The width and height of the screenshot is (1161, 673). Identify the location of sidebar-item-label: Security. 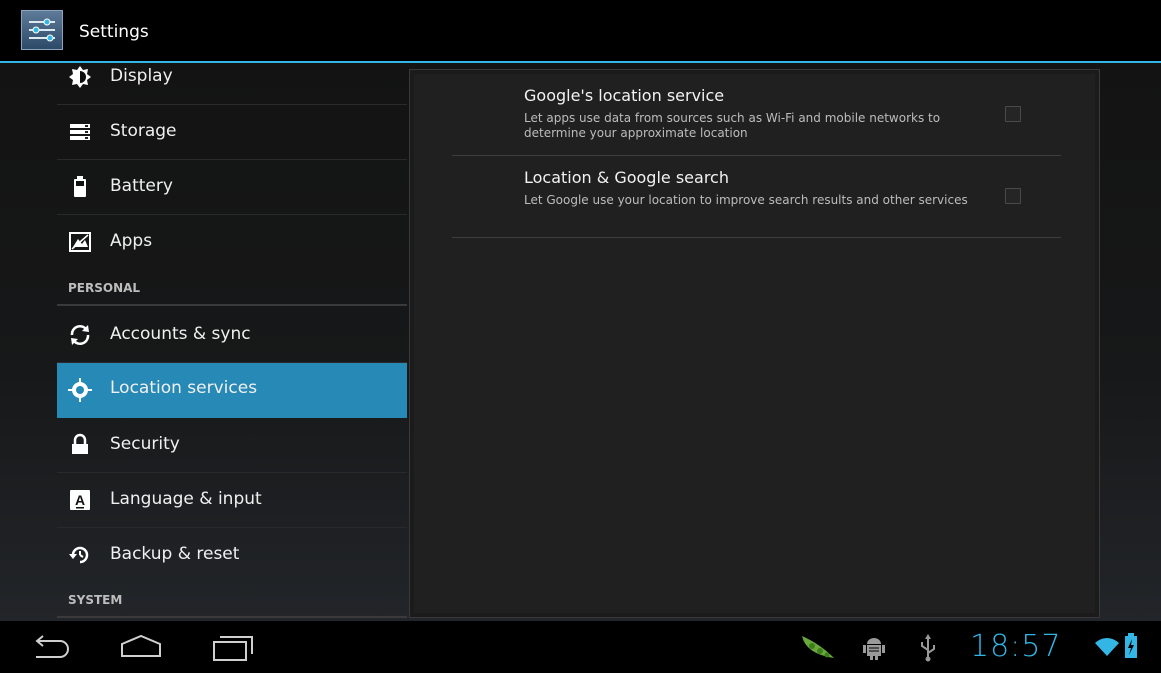
(145, 444).